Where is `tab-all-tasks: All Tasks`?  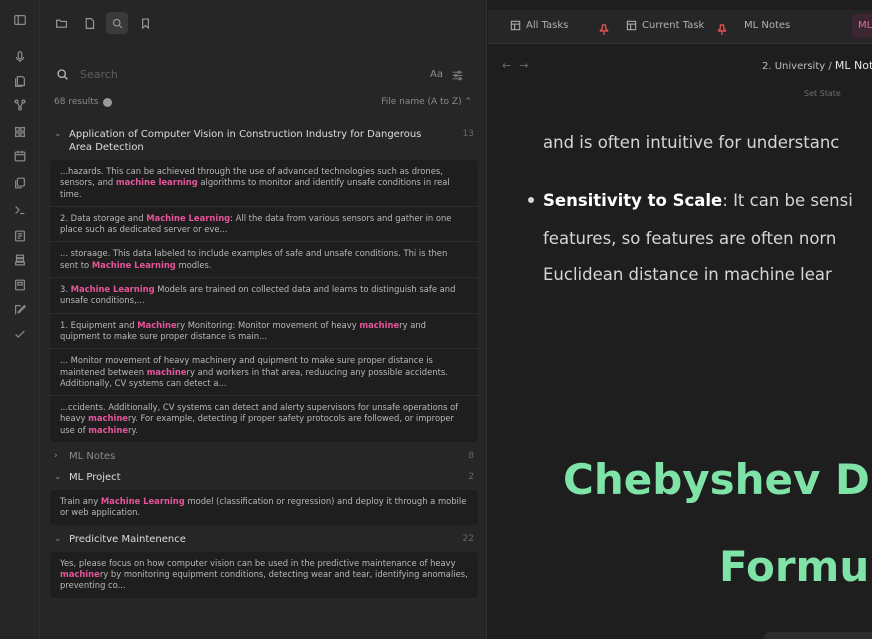 tab-all-tasks: All Tasks is located at coordinates (539, 25).